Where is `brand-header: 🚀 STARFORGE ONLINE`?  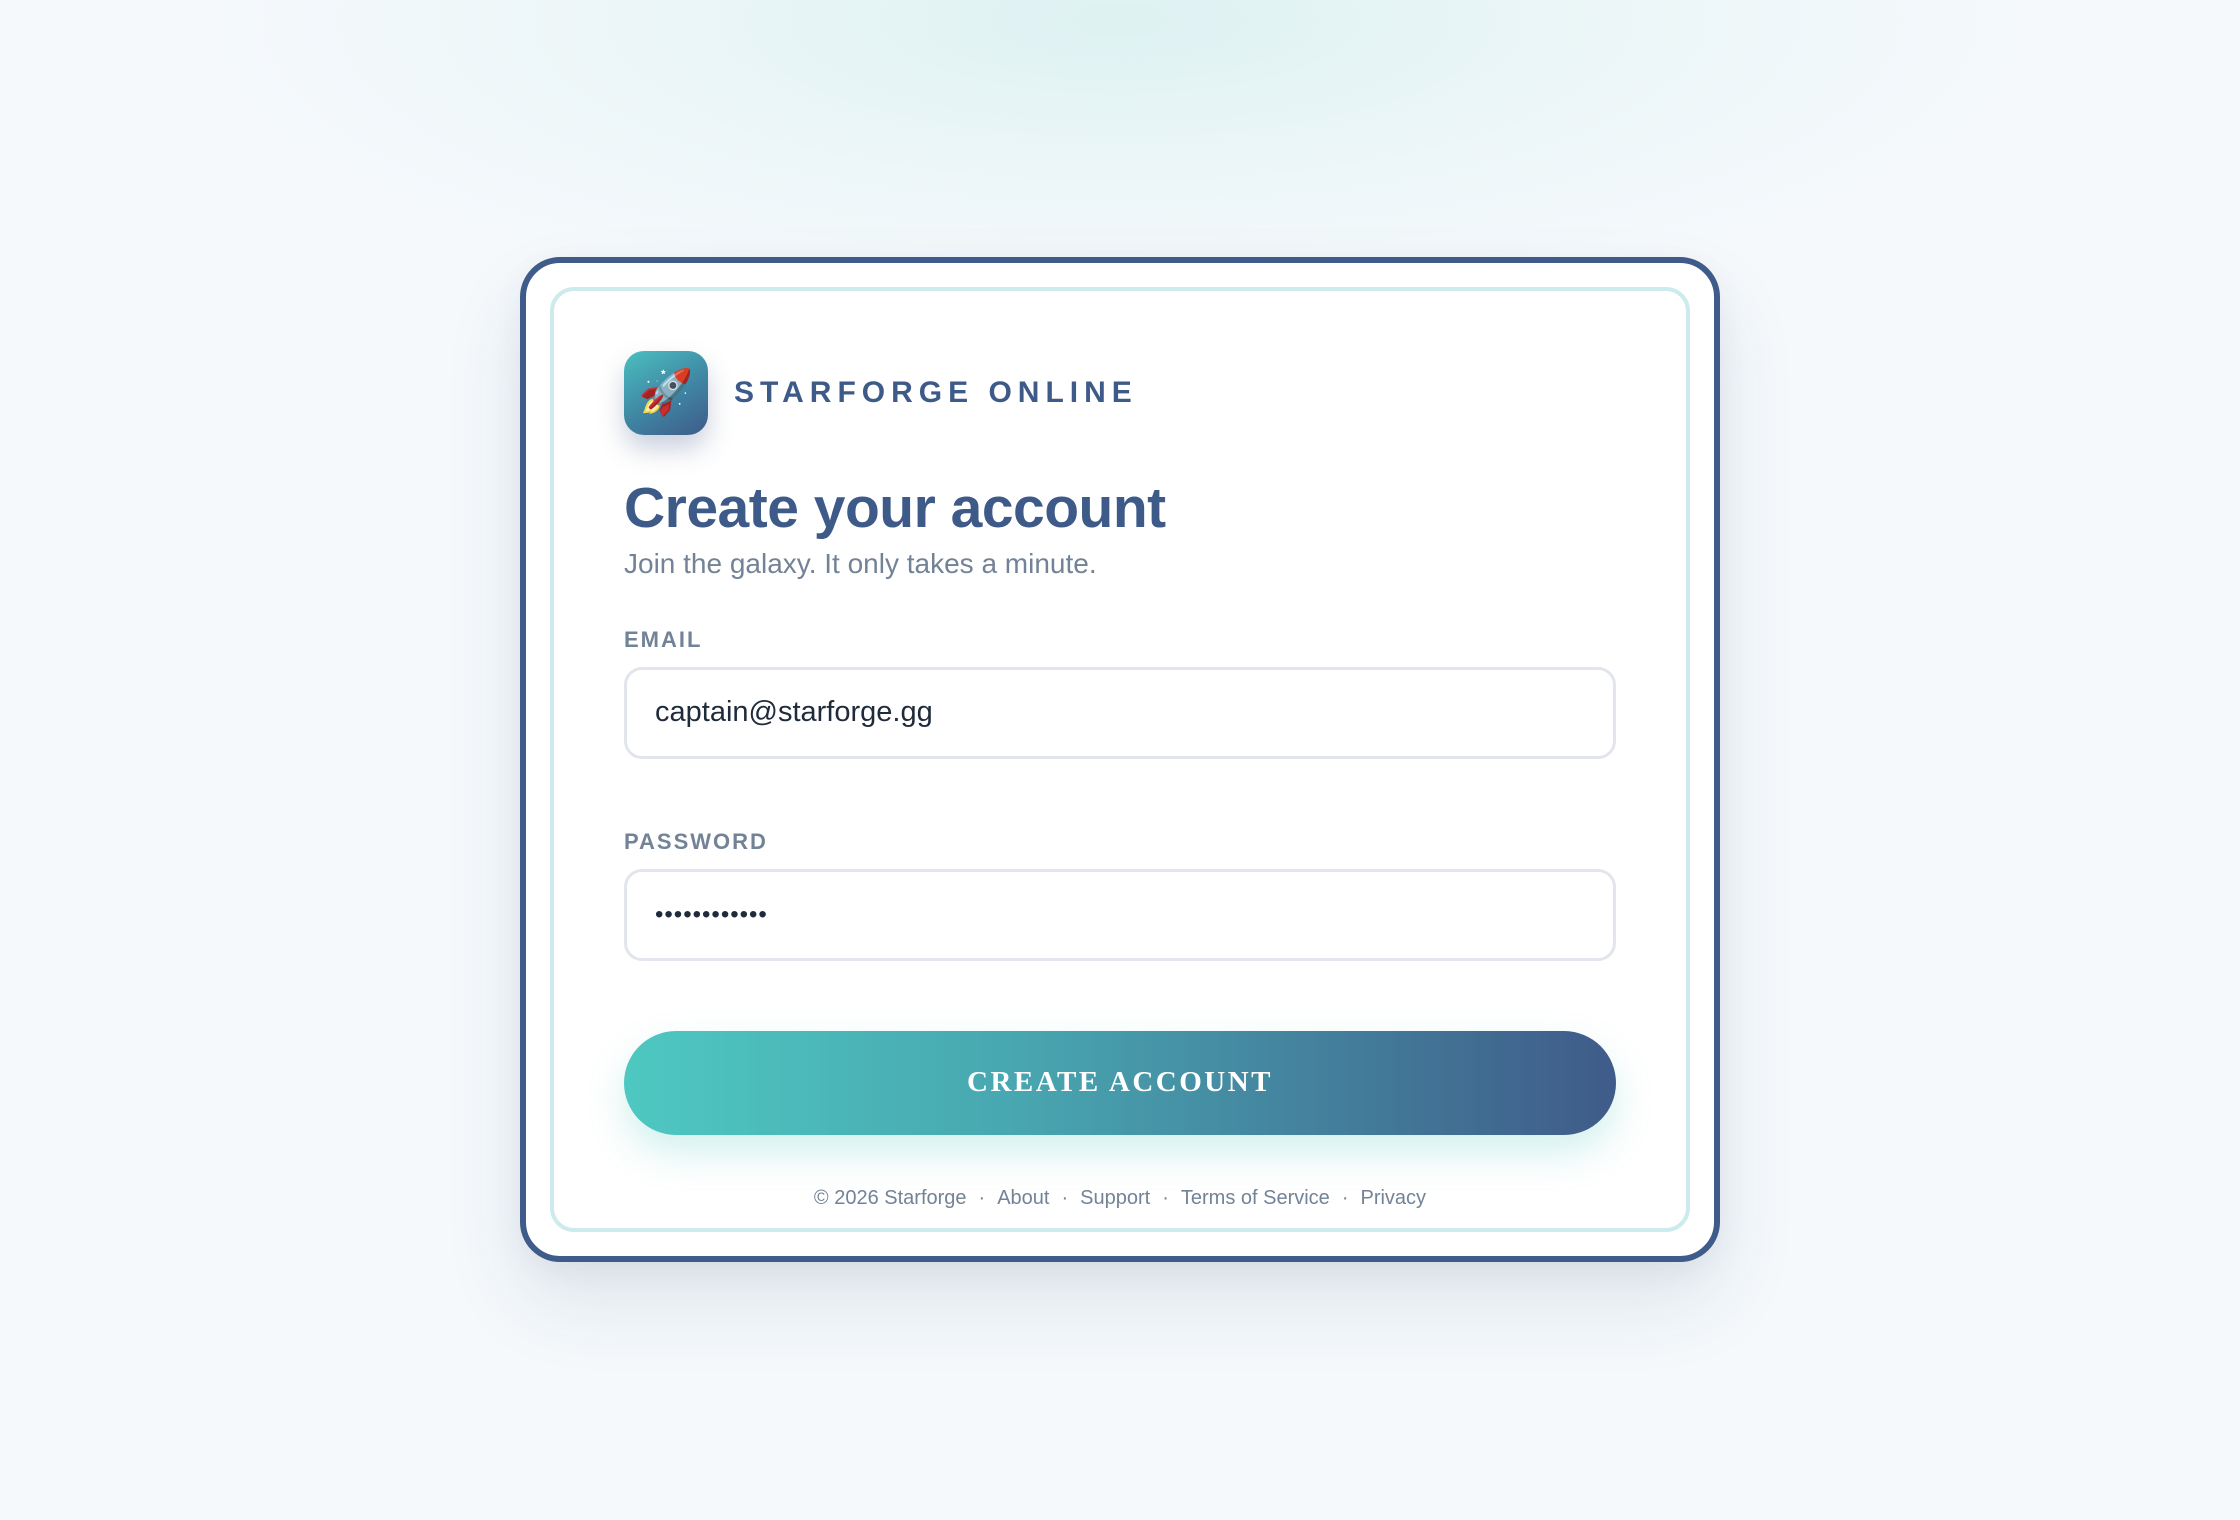 brand-header: 🚀 STARFORGE ONLINE is located at coordinates (1120, 393).